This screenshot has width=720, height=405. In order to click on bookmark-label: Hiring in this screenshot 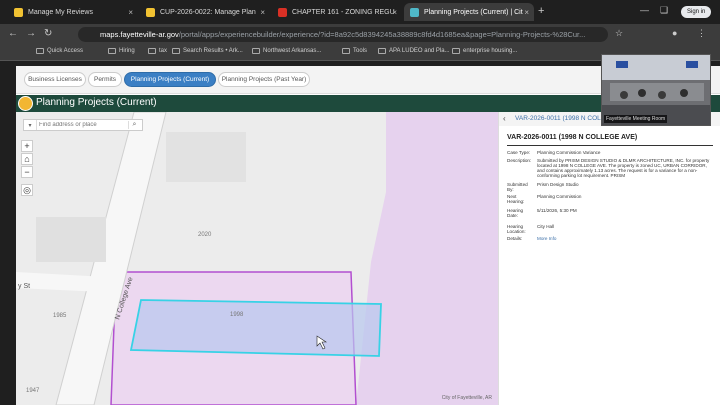, I will do `click(127, 51)`.